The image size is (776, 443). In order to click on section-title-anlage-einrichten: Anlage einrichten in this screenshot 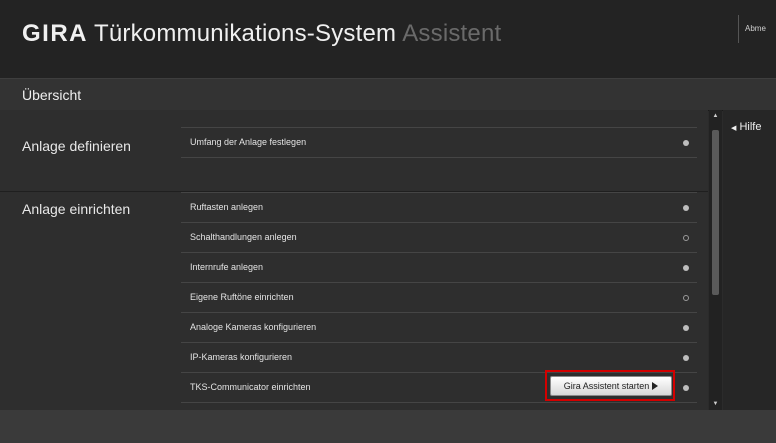, I will do `click(76, 209)`.